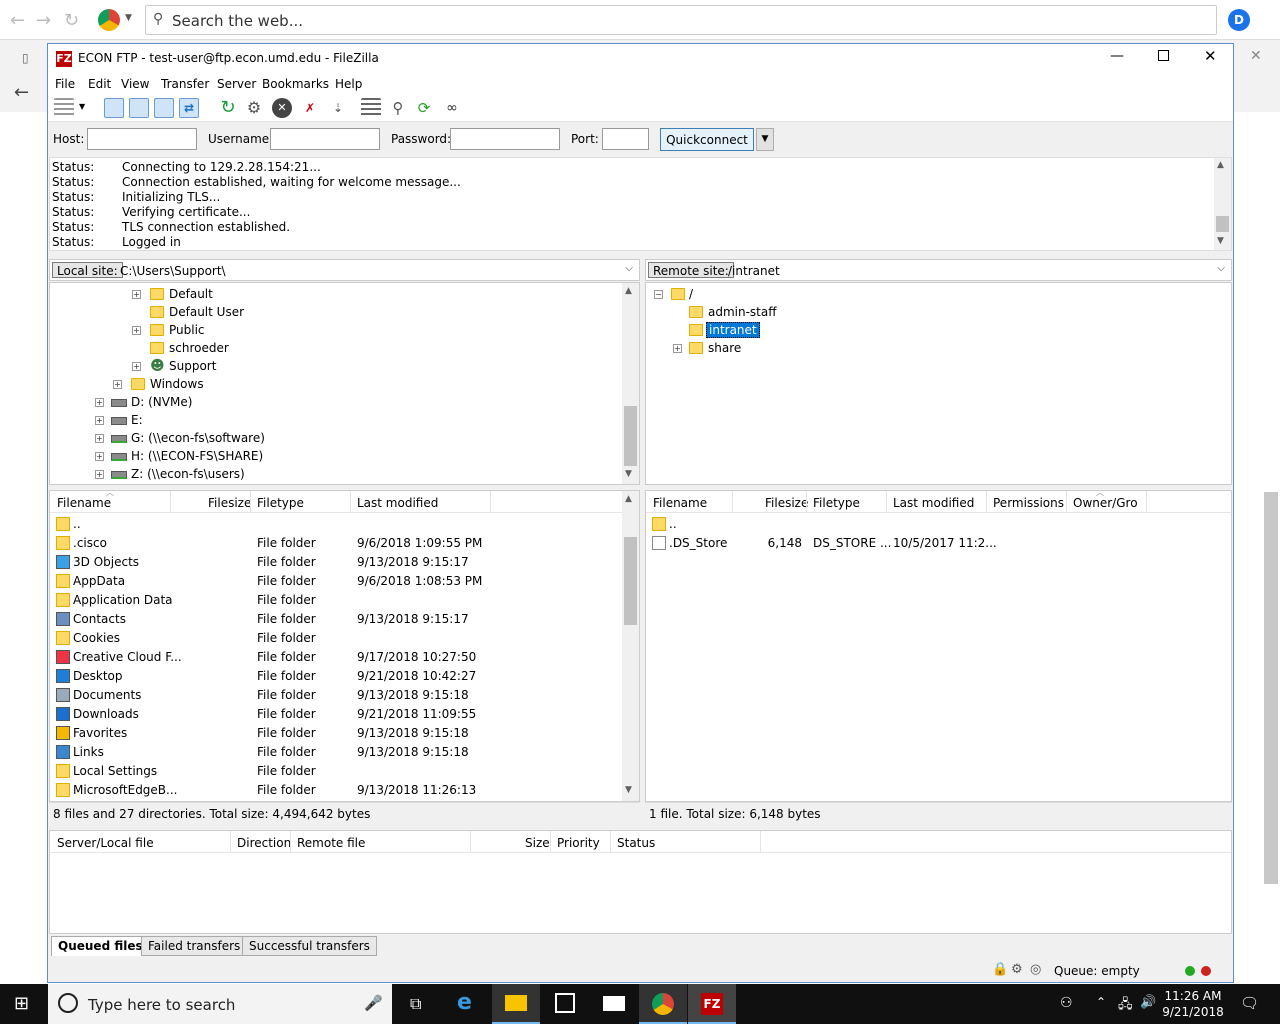 Image resolution: width=1280 pixels, height=1024 pixels. I want to click on local-file-row: Documents File folder 9/13/2018 9:15:18, so click(330, 695).